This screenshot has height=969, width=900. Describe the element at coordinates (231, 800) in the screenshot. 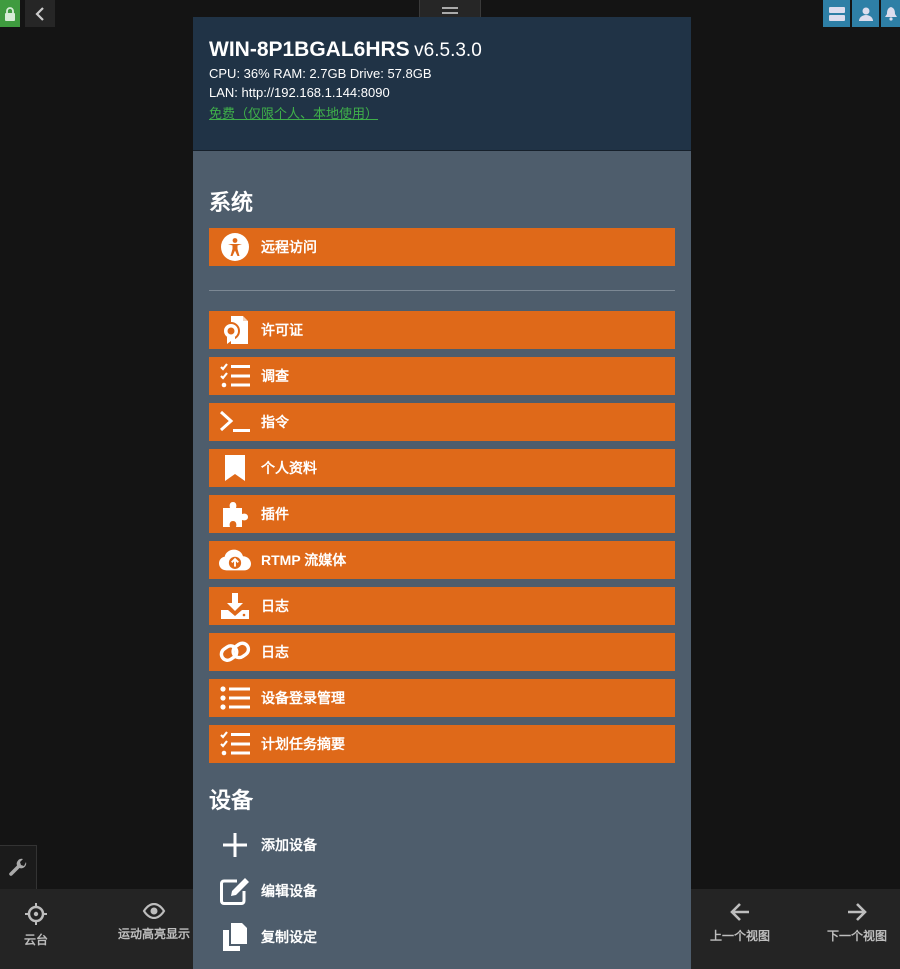

I see `devices-section-title: 设备` at that location.